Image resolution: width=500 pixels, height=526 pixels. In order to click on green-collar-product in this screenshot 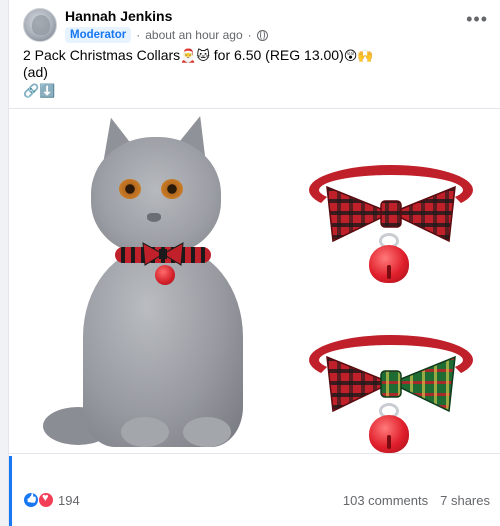, I will do `click(391, 388)`.